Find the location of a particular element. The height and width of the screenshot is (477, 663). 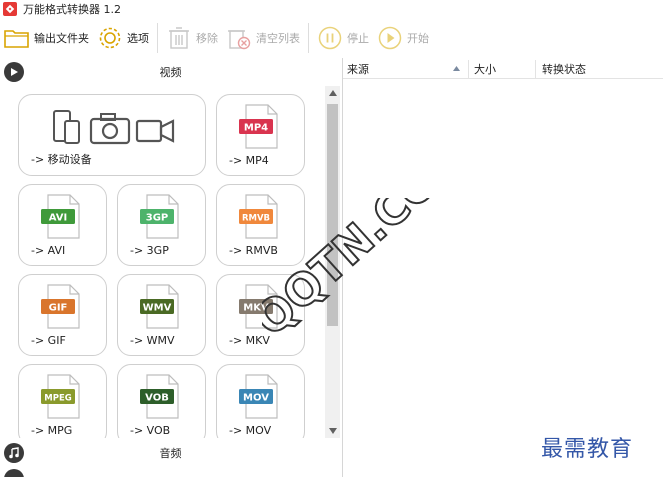

format-card-caption: -> WMV is located at coordinates (152, 340).